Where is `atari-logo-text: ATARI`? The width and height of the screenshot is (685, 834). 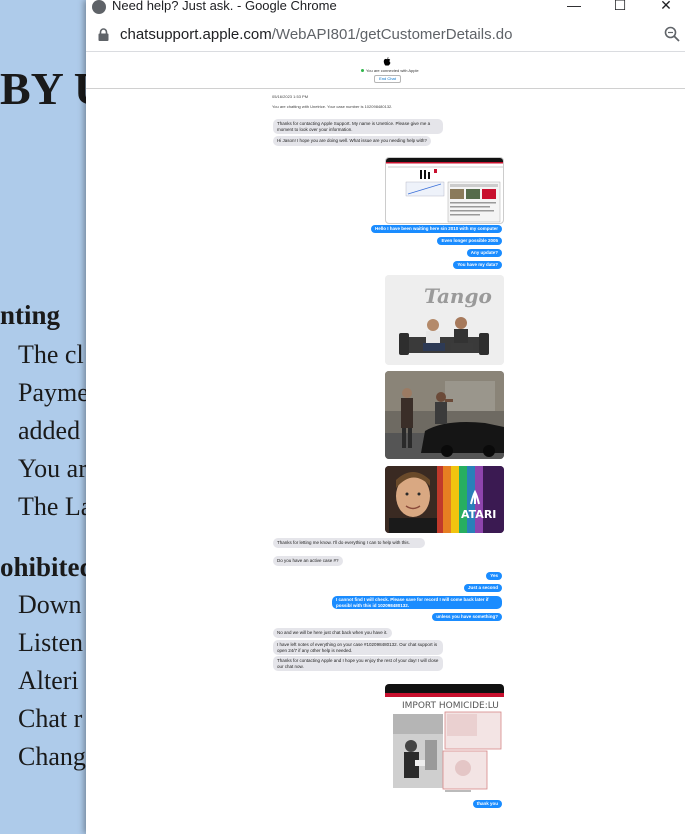 atari-logo-text: ATARI is located at coordinates (478, 514).